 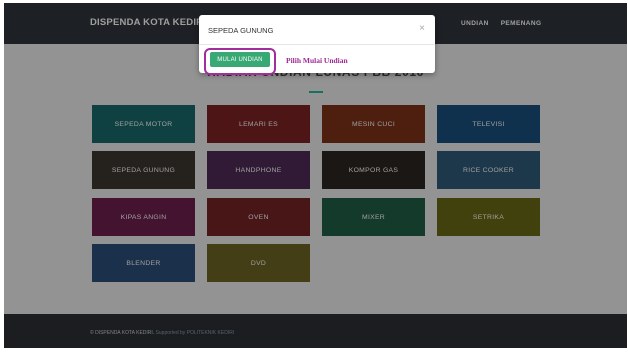 What do you see at coordinates (241, 30) in the screenshot?
I see `modal-title: SEPEDA GUNUNG` at bounding box center [241, 30].